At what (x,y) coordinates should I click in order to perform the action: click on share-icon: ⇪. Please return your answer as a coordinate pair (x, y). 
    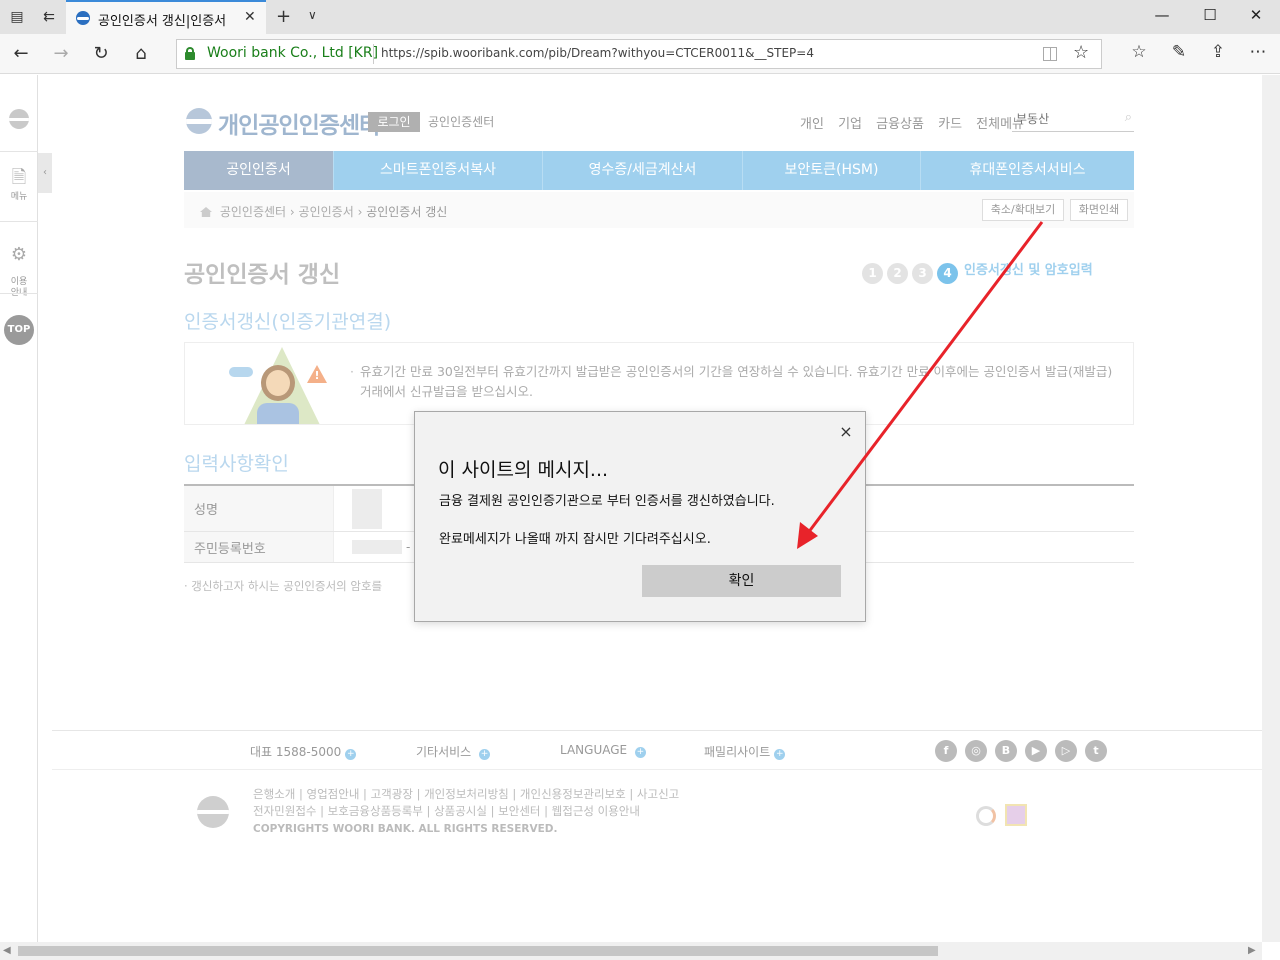
    Looking at the image, I should click on (1218, 52).